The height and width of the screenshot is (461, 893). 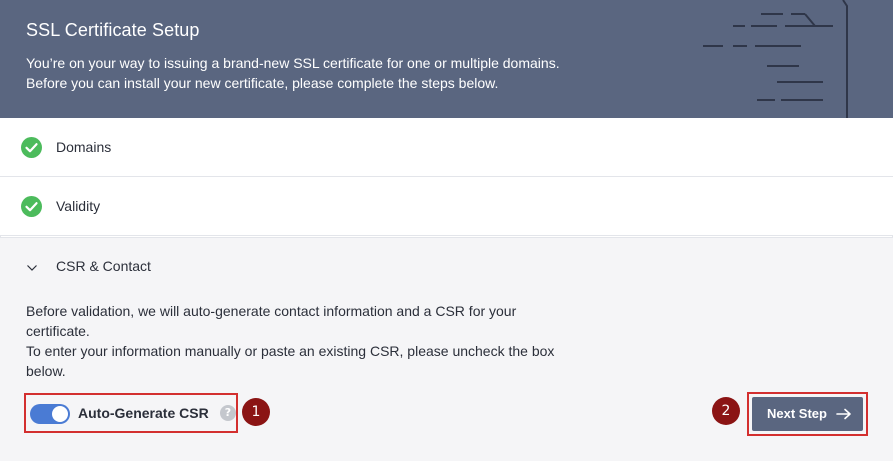 I want to click on arrow-right-icon, so click(x=843, y=414).